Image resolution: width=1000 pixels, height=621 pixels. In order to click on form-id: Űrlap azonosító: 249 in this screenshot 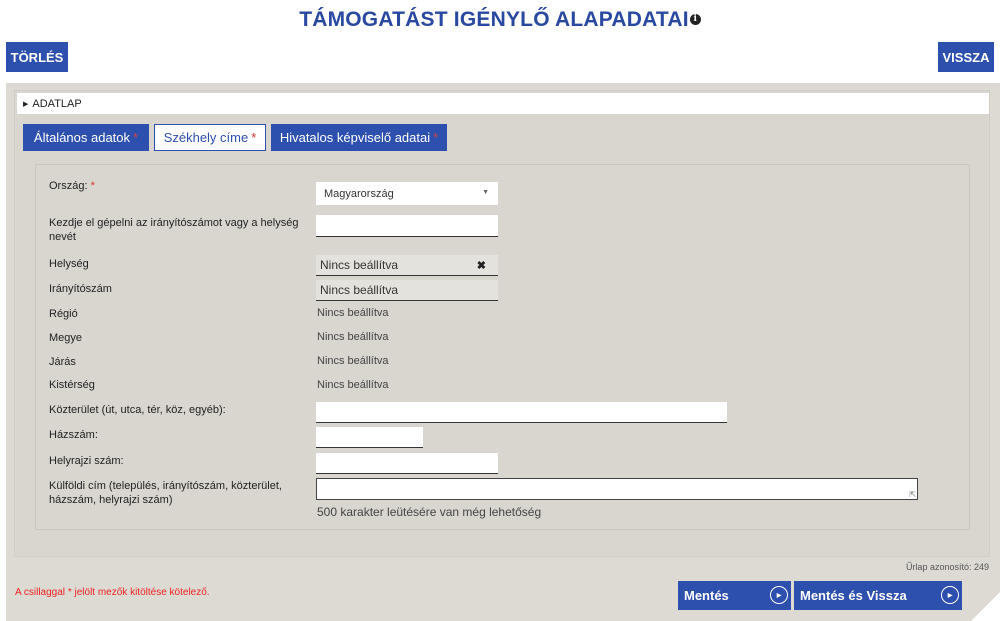, I will do `click(947, 567)`.